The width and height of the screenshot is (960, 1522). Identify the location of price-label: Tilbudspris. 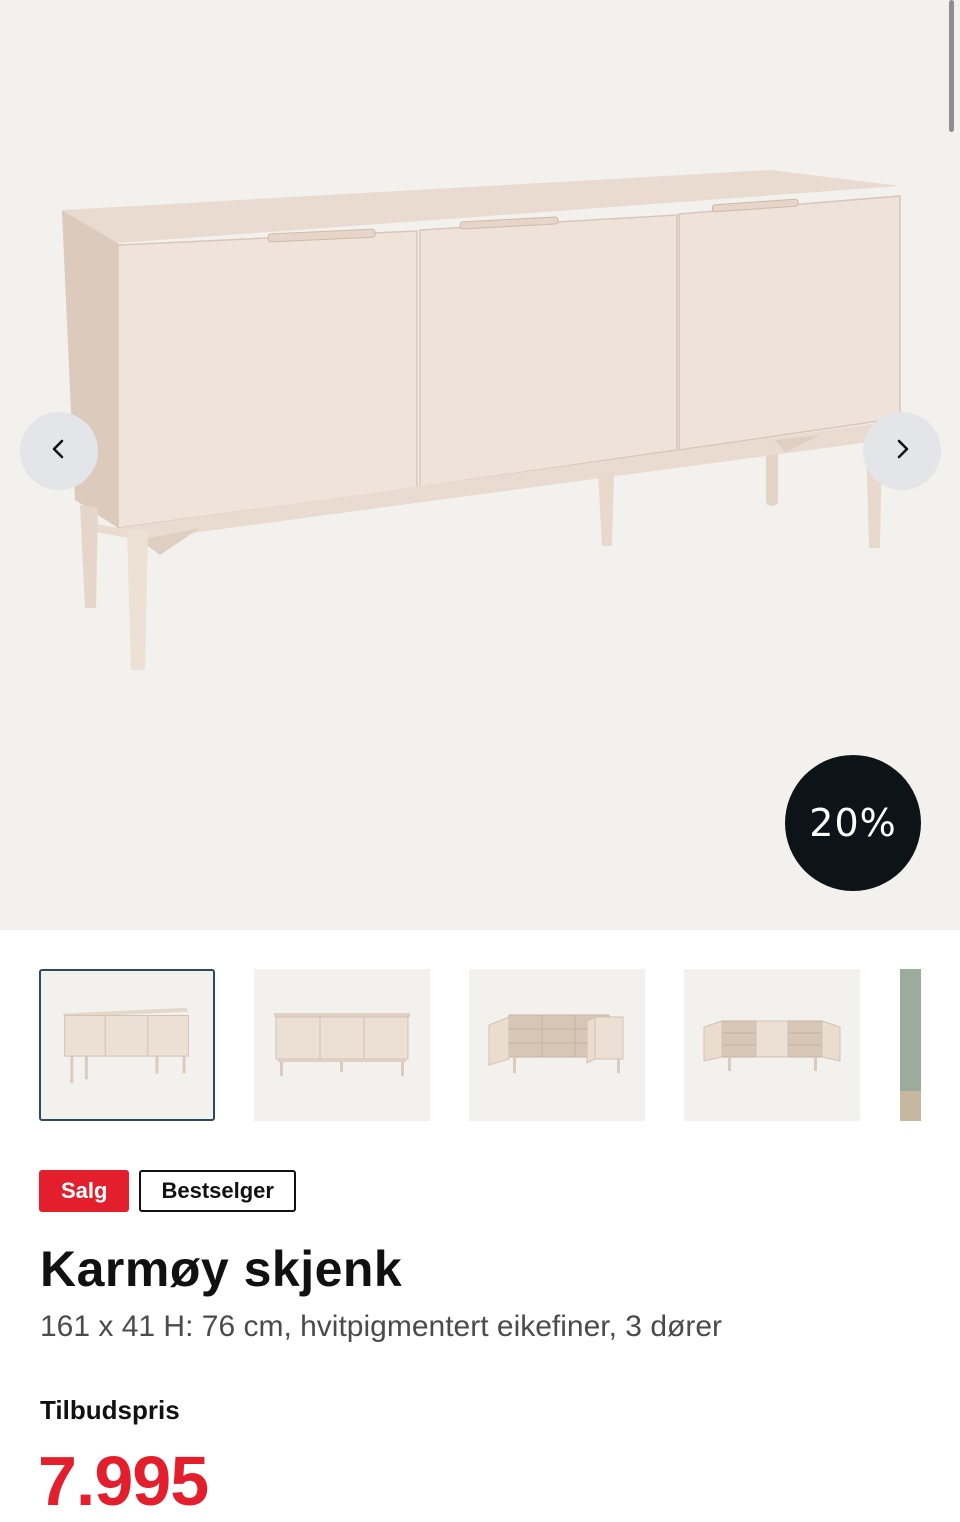
(110, 1410).